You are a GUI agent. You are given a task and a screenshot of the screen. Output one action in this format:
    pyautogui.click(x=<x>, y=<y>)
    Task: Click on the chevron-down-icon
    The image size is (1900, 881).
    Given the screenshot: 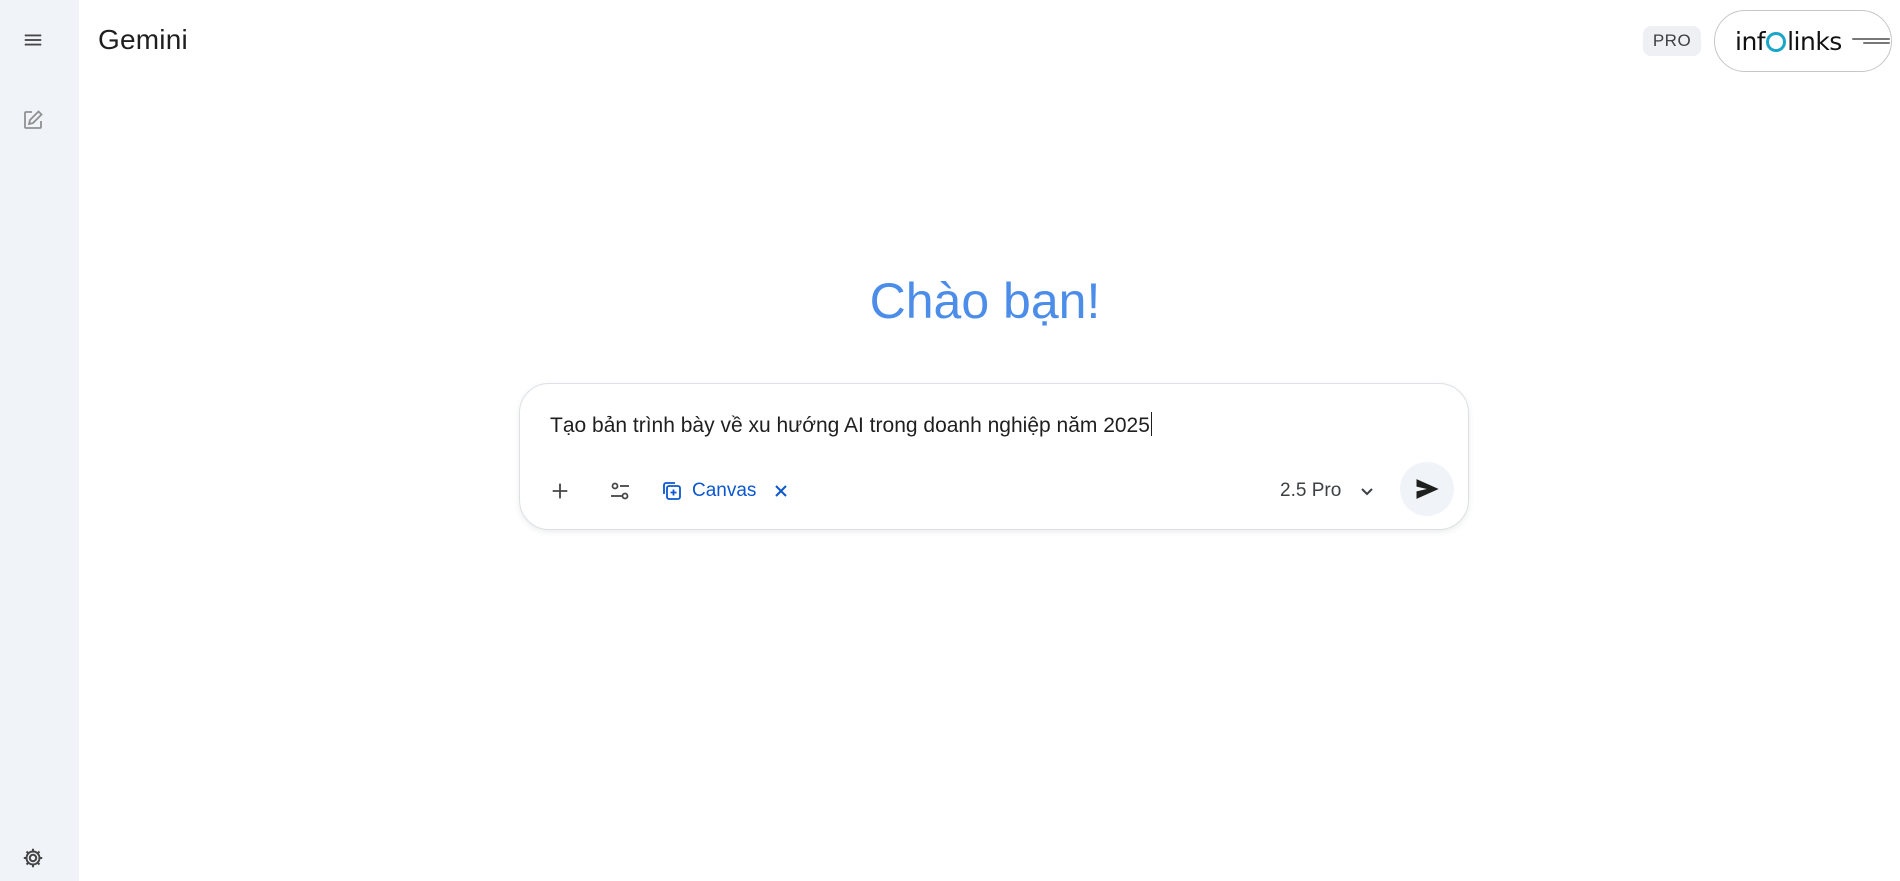 What is the action you would take?
    pyautogui.click(x=1367, y=492)
    